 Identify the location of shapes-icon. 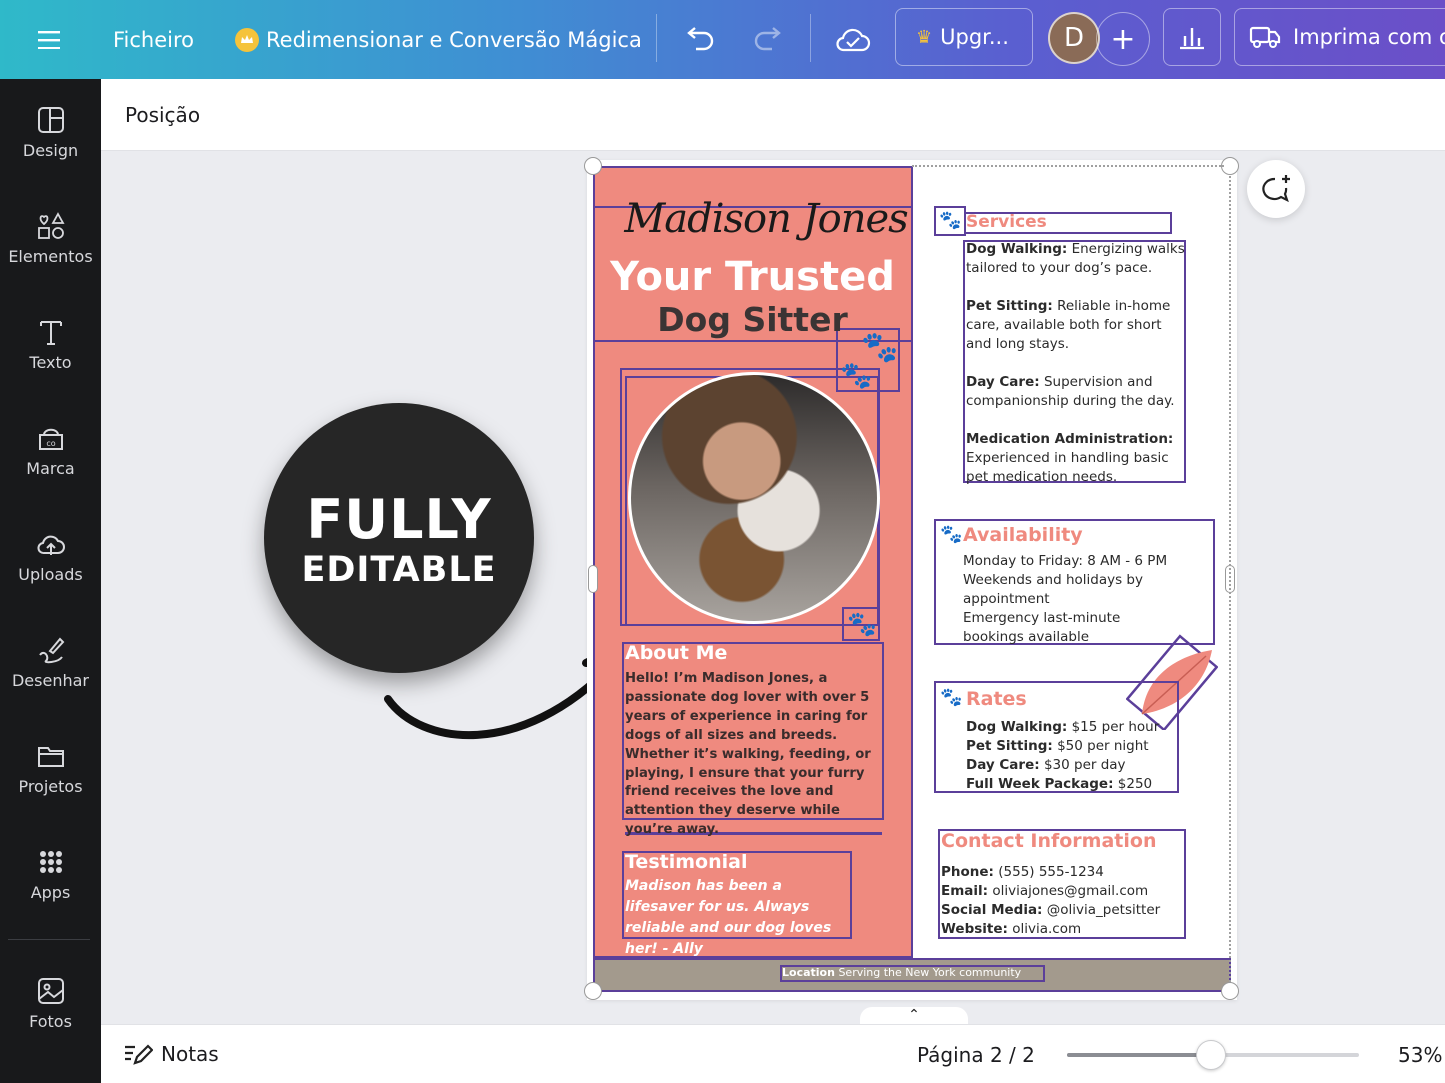
(51, 225).